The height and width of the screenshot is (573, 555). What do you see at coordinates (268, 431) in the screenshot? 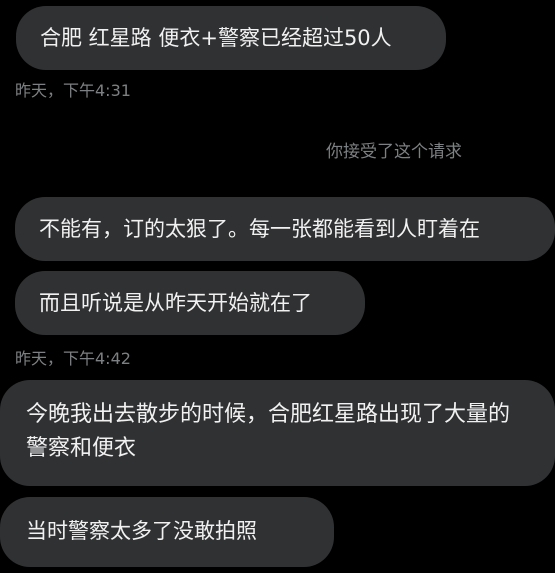
I see `message-text: 今晚我出去散步的时候，合肥红星路出现了大量的警察和便衣` at bounding box center [268, 431].